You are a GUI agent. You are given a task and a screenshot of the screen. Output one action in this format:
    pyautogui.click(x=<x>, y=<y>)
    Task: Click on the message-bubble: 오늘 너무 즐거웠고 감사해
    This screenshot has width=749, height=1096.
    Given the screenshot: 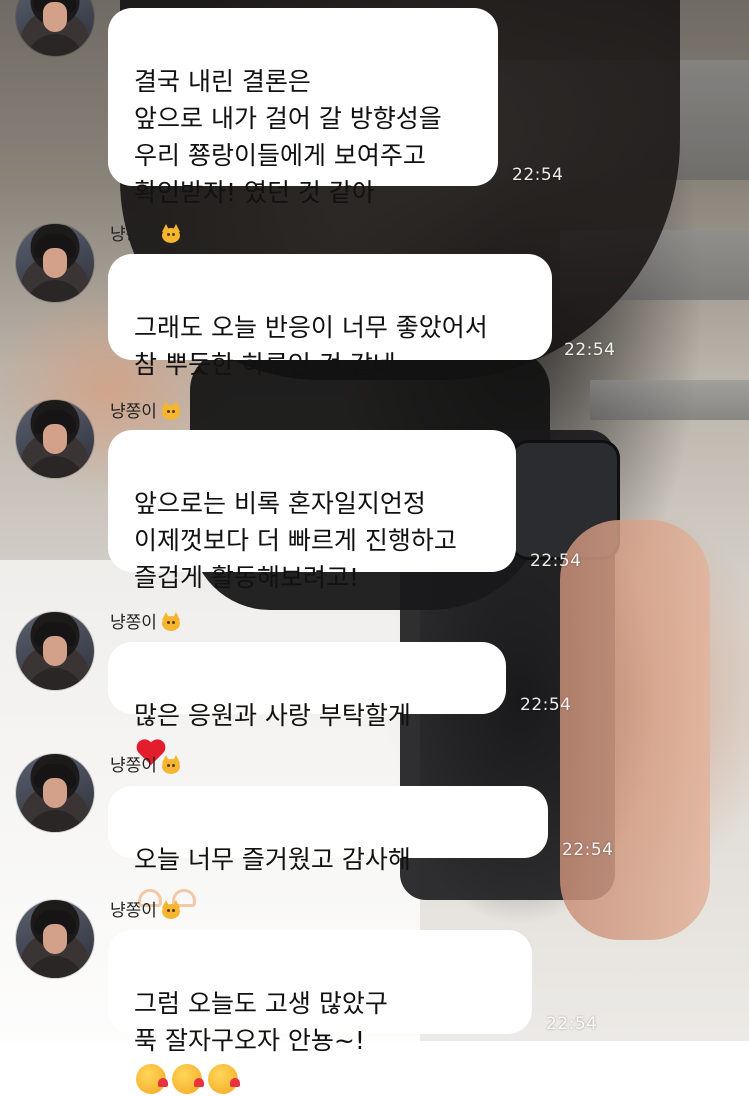 What is the action you would take?
    pyautogui.click(x=328, y=846)
    